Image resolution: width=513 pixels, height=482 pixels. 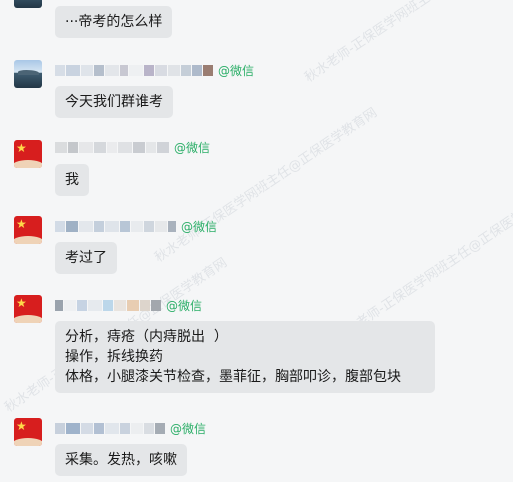 I want to click on message-bubble: 考过了, so click(x=86, y=258).